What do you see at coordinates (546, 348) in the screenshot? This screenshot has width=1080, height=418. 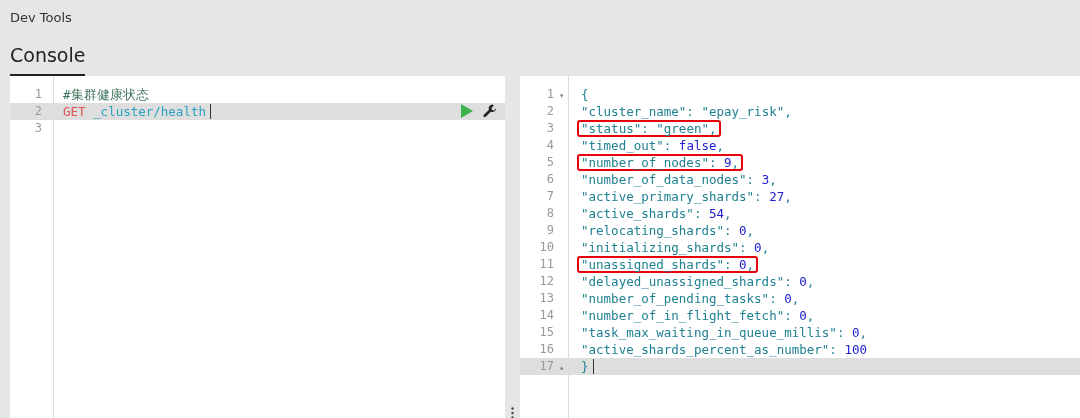 I see `line-number: 16` at bounding box center [546, 348].